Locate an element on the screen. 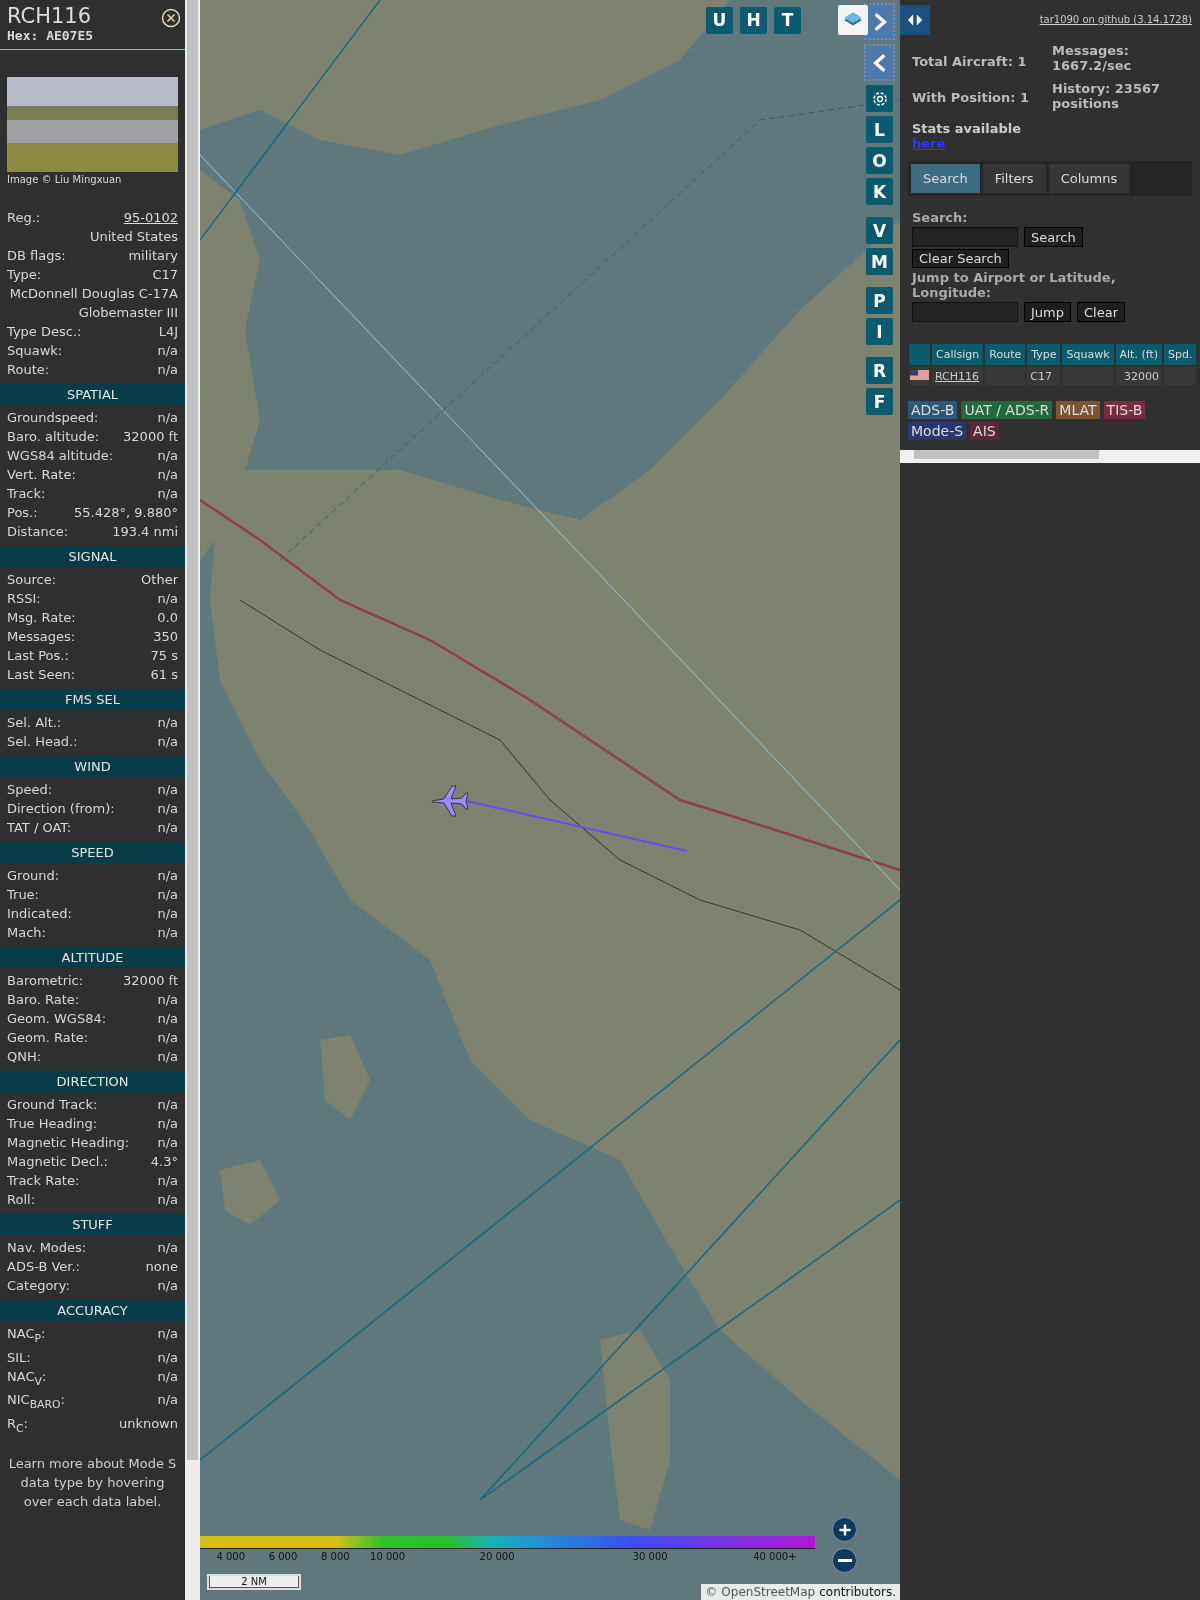  search-button: Search is located at coordinates (1053, 237).